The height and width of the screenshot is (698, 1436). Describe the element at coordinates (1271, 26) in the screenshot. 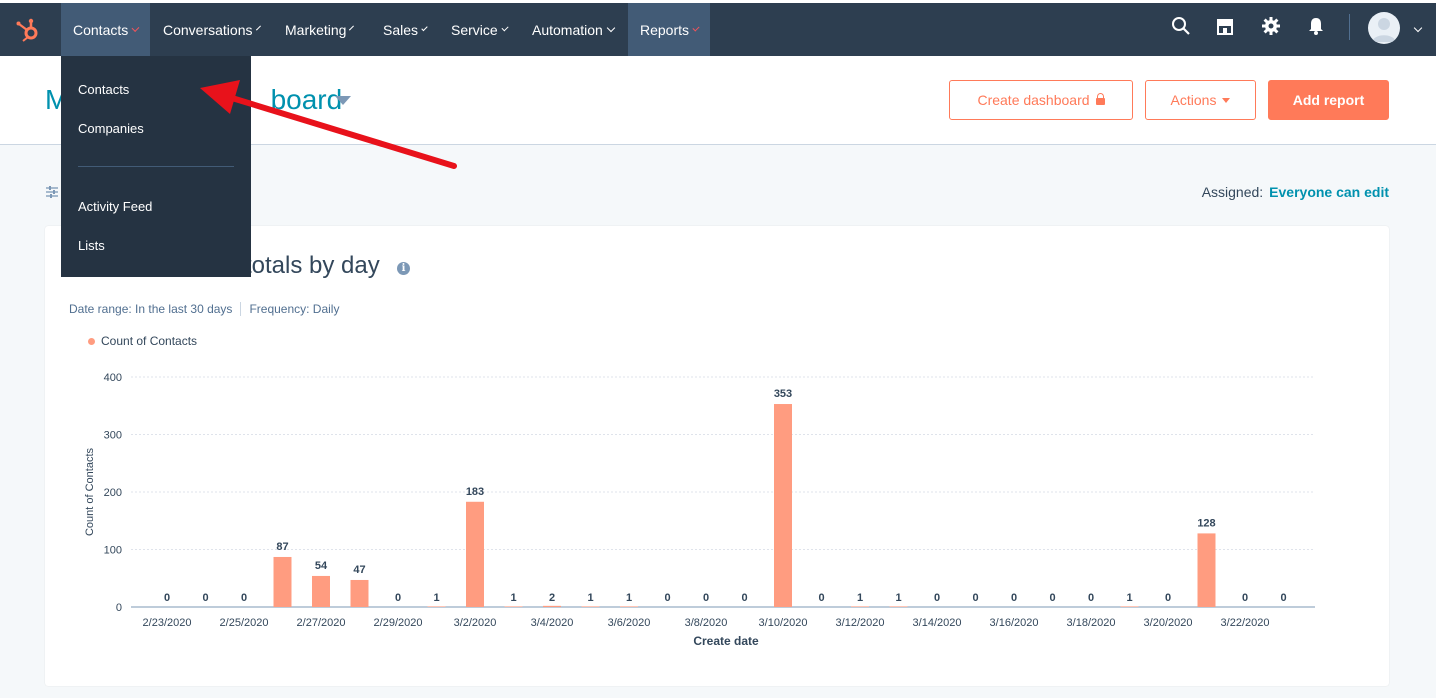

I see `settings-gear-icon` at that location.